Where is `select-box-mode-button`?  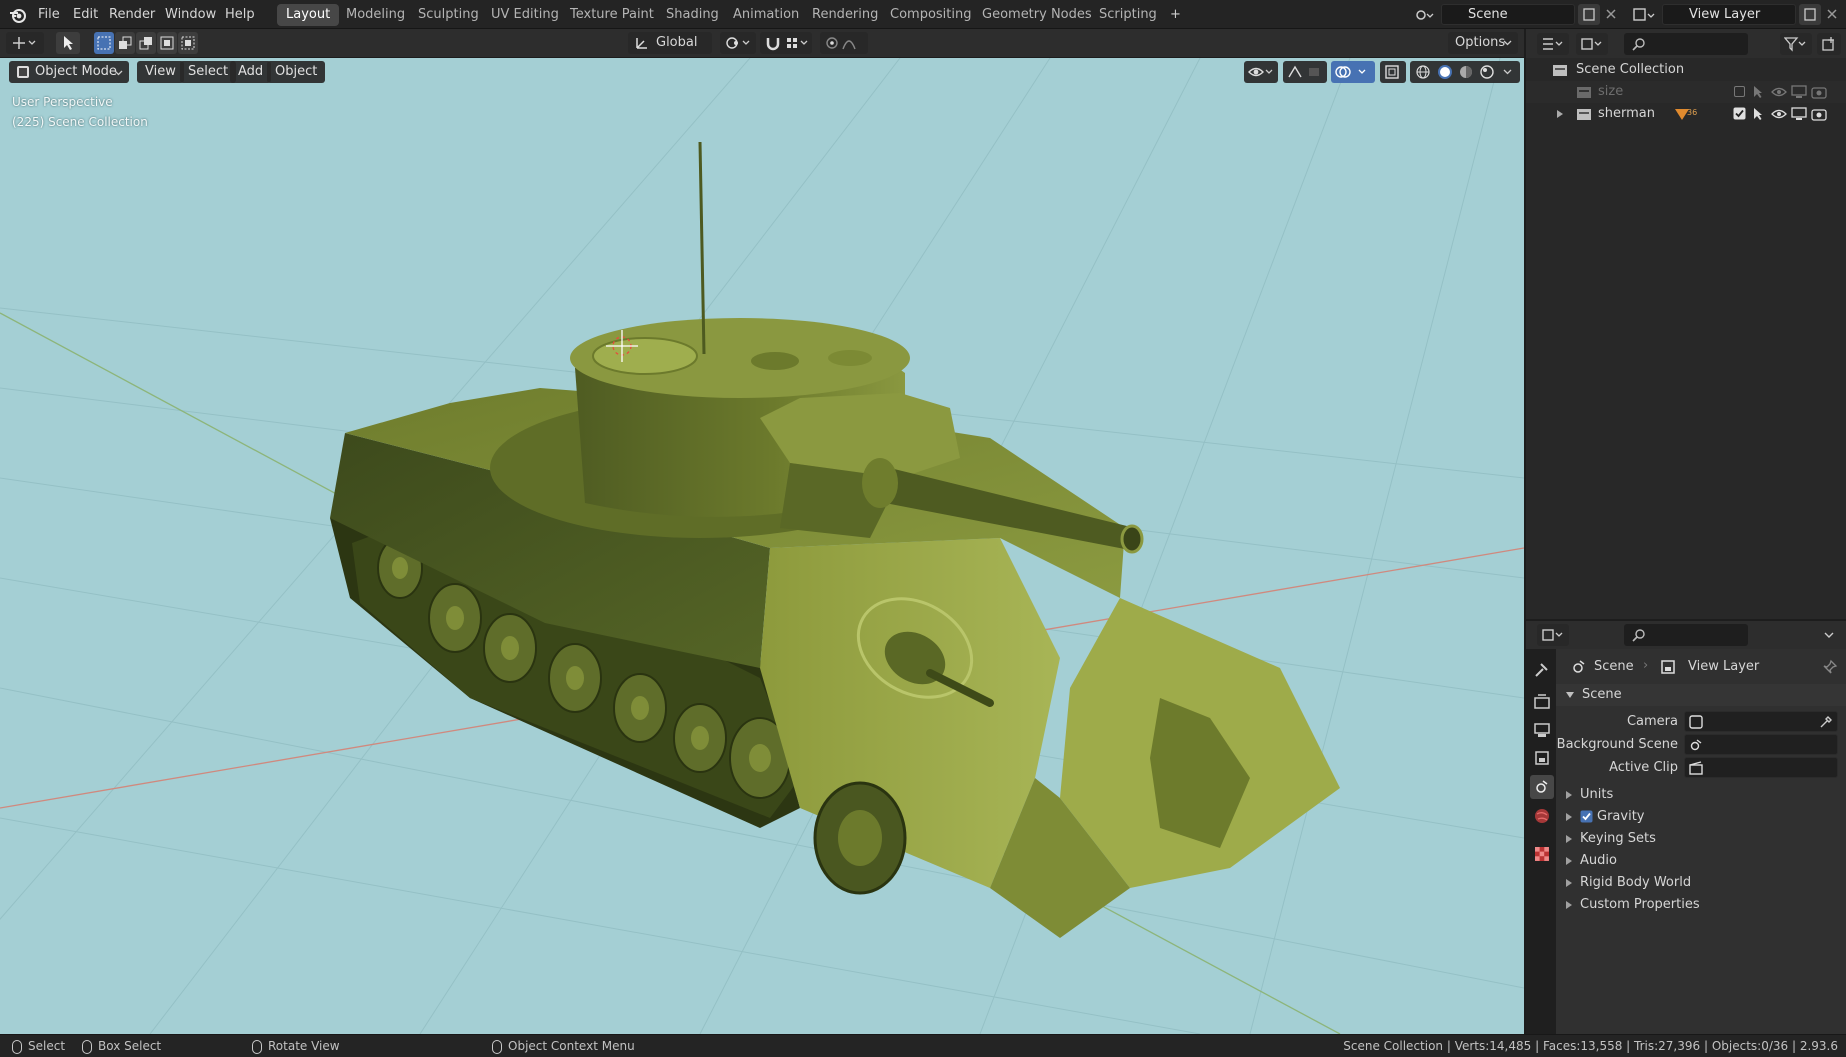
select-box-mode-button is located at coordinates (104, 43).